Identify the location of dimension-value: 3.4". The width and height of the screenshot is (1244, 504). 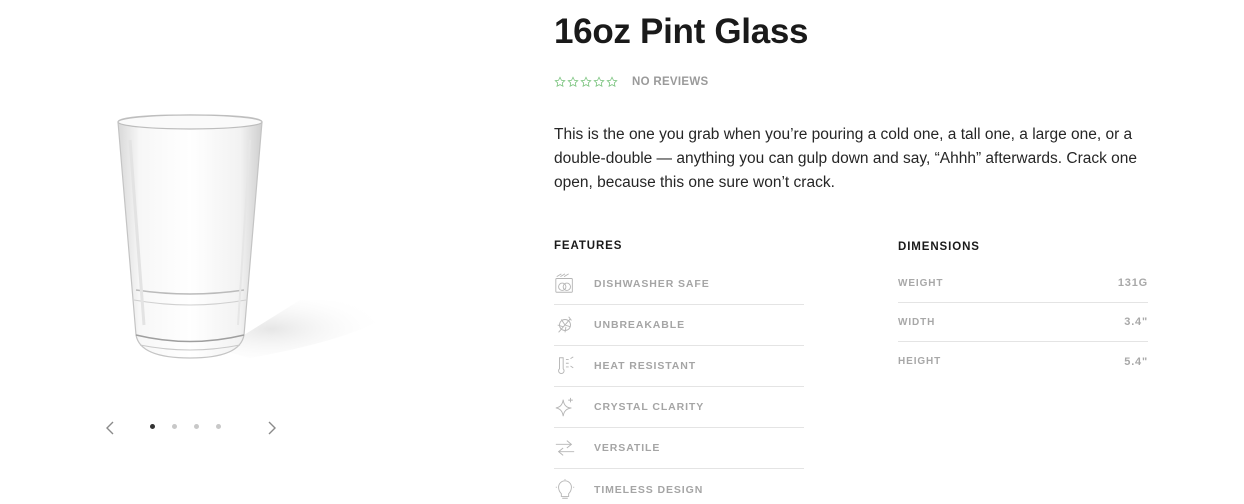
(1136, 322).